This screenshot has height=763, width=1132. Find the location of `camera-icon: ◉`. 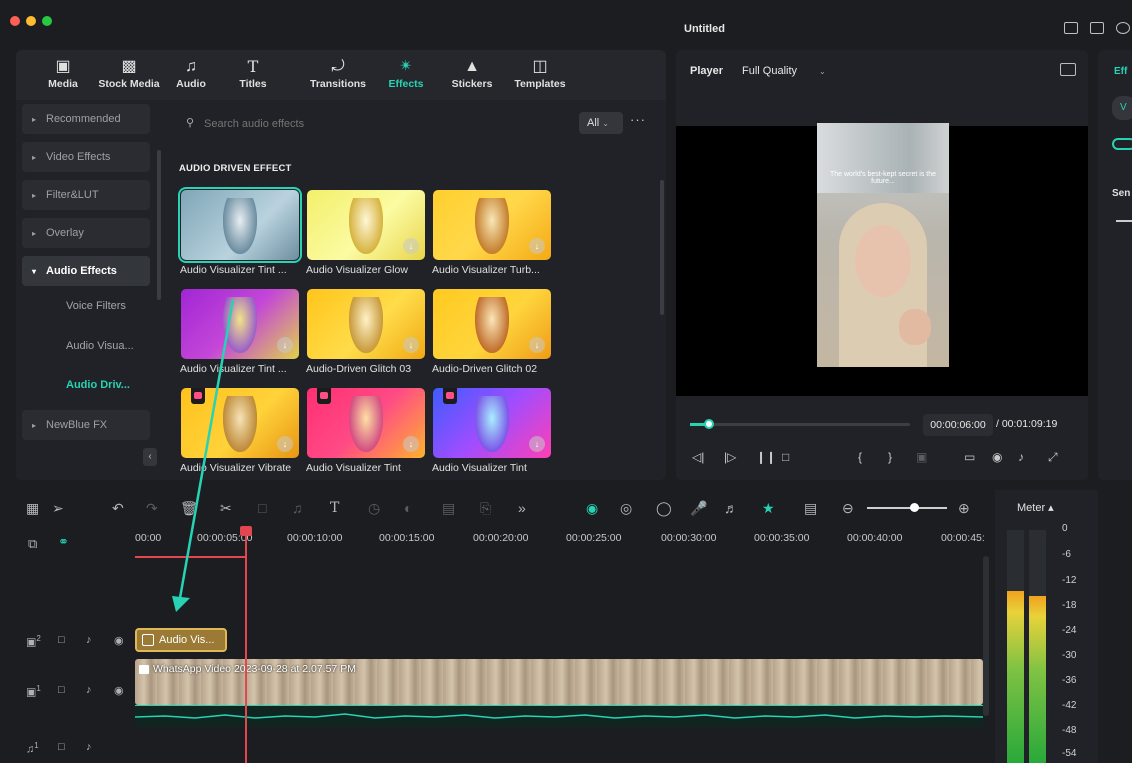

camera-icon: ◉ is located at coordinates (997, 457).